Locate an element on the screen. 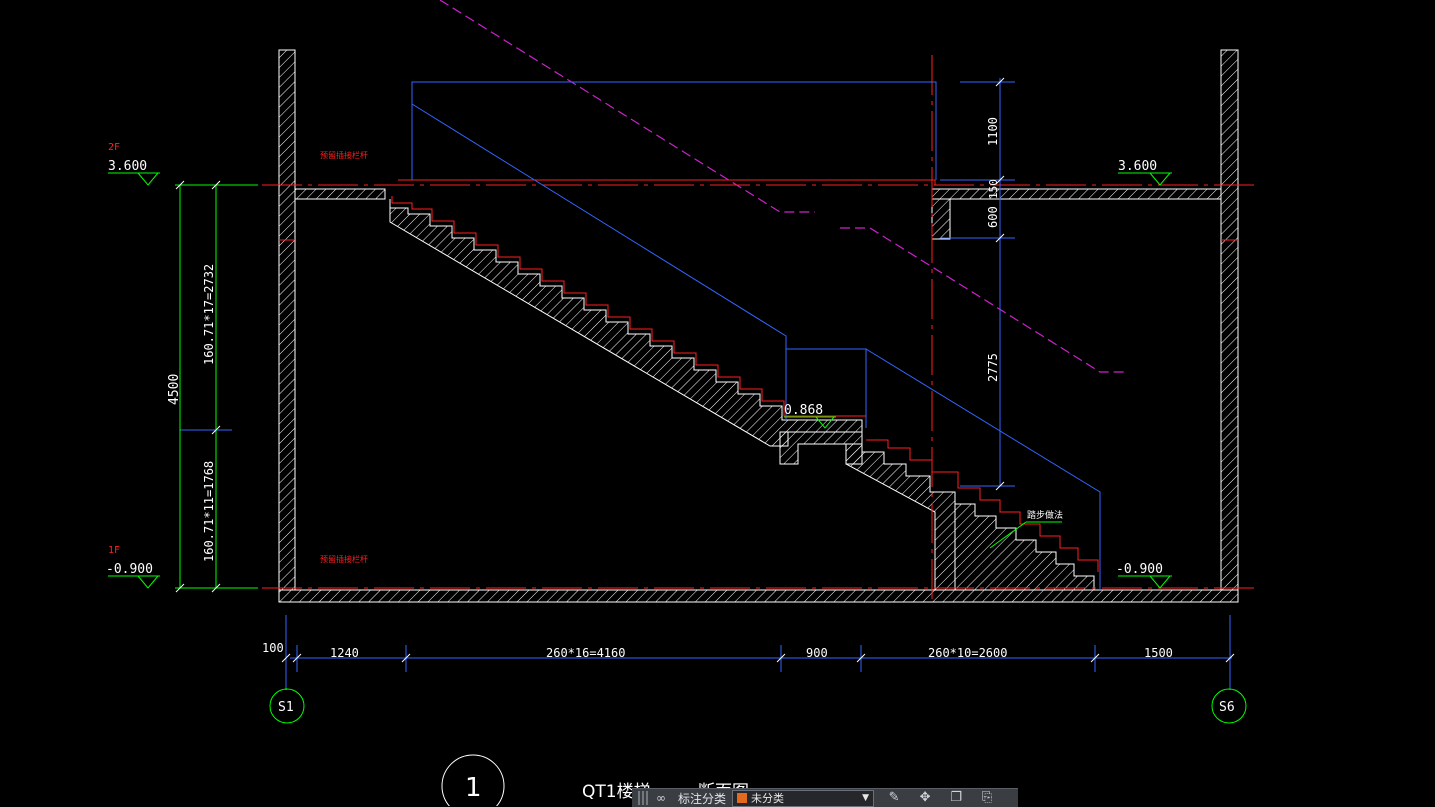 Image resolution: width=1435 pixels, height=807 pixels. right-bottom-level: -0.900 is located at coordinates (1139, 569).